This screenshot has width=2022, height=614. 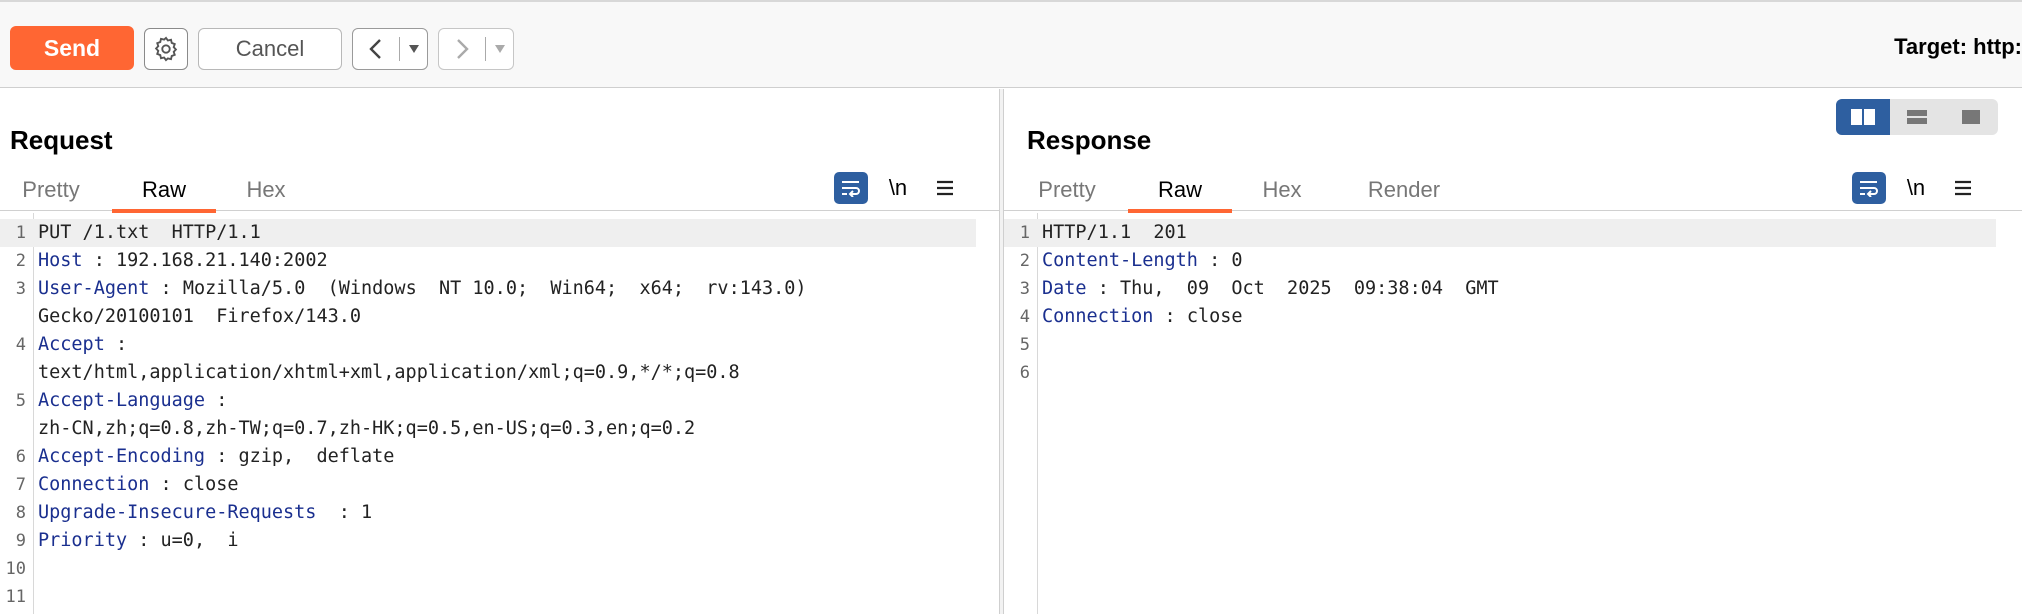 What do you see at coordinates (1500, 317) in the screenshot?
I see `code-line: 4 Connection : close` at bounding box center [1500, 317].